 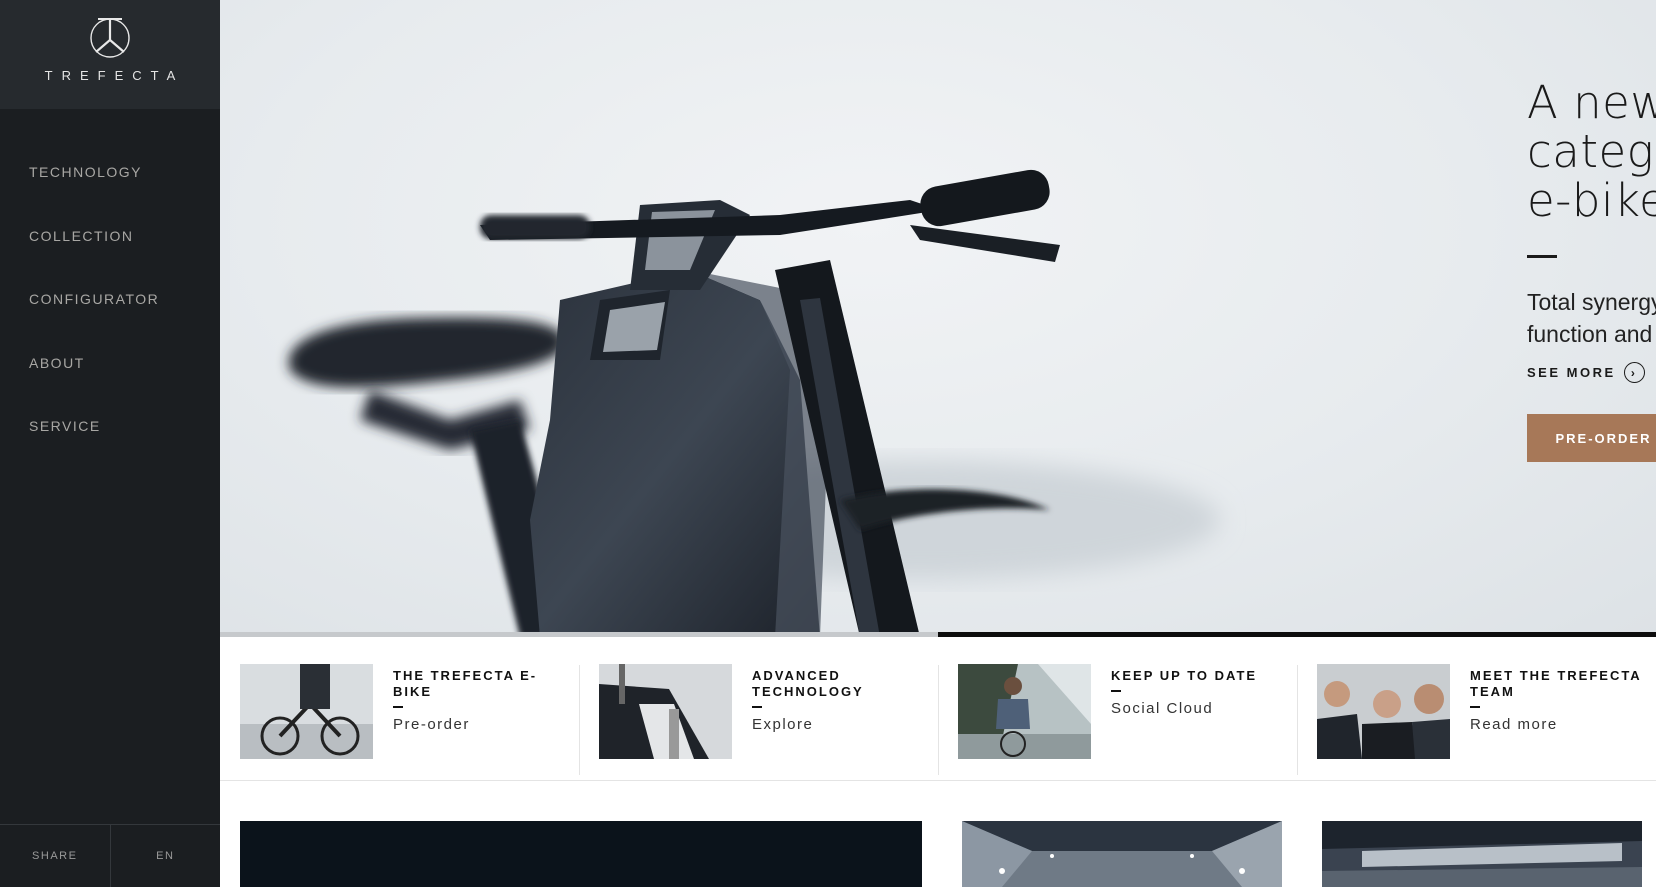 I want to click on card-technology-title: ADVANCED TECHNOLOGY, so click(x=808, y=683).